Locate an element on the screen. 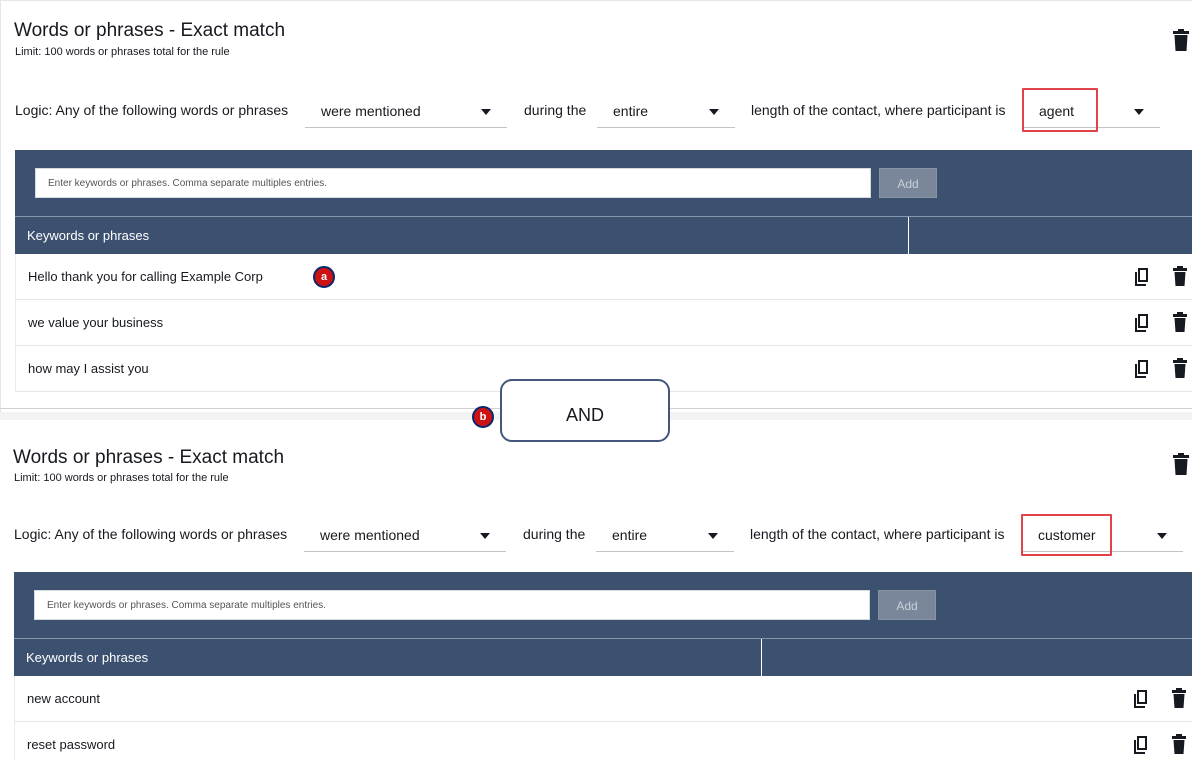 This screenshot has width=1192, height=760. table-row: new account is located at coordinates (603, 699).